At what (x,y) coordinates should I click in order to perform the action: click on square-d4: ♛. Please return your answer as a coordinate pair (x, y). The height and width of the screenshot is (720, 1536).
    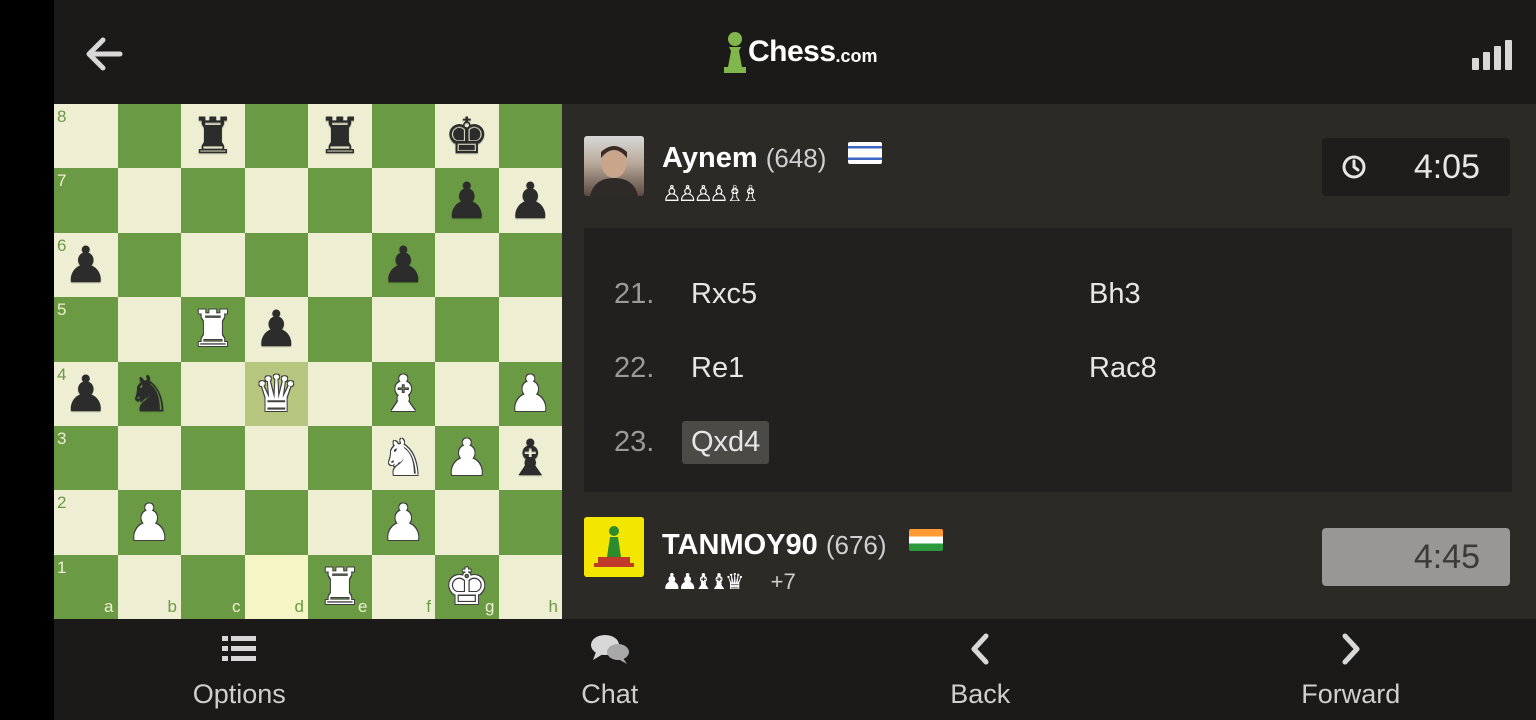
    Looking at the image, I should click on (276, 393).